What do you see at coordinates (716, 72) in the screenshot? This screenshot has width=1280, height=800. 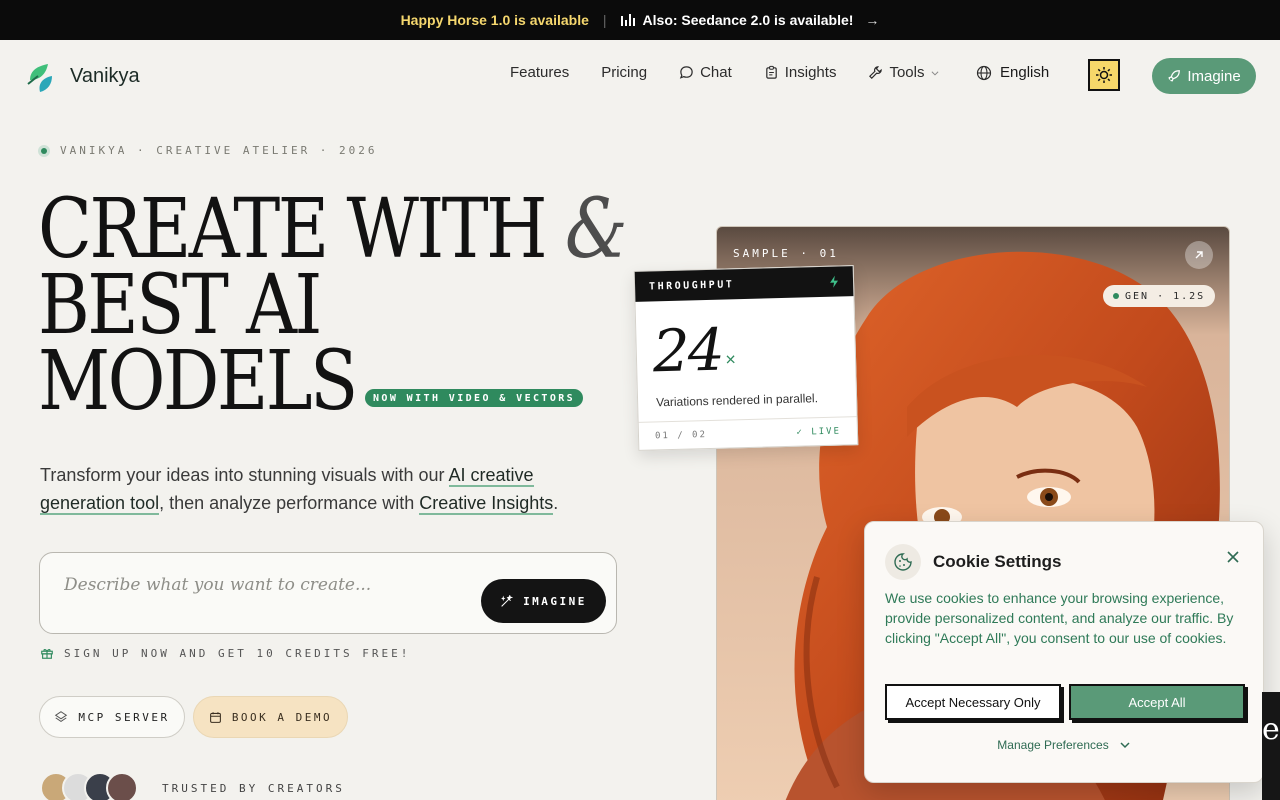 I see `nav-link-chat-label: Chat` at bounding box center [716, 72].